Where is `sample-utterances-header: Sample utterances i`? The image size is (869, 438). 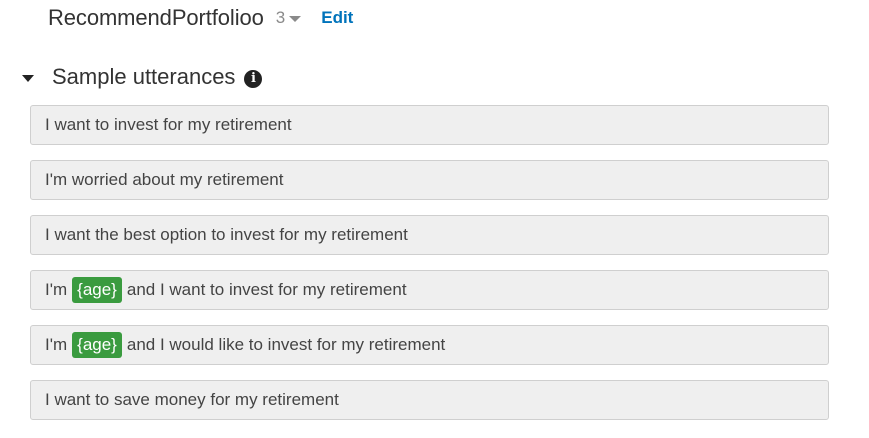 sample-utterances-header: Sample utterances i is located at coordinates (142, 77).